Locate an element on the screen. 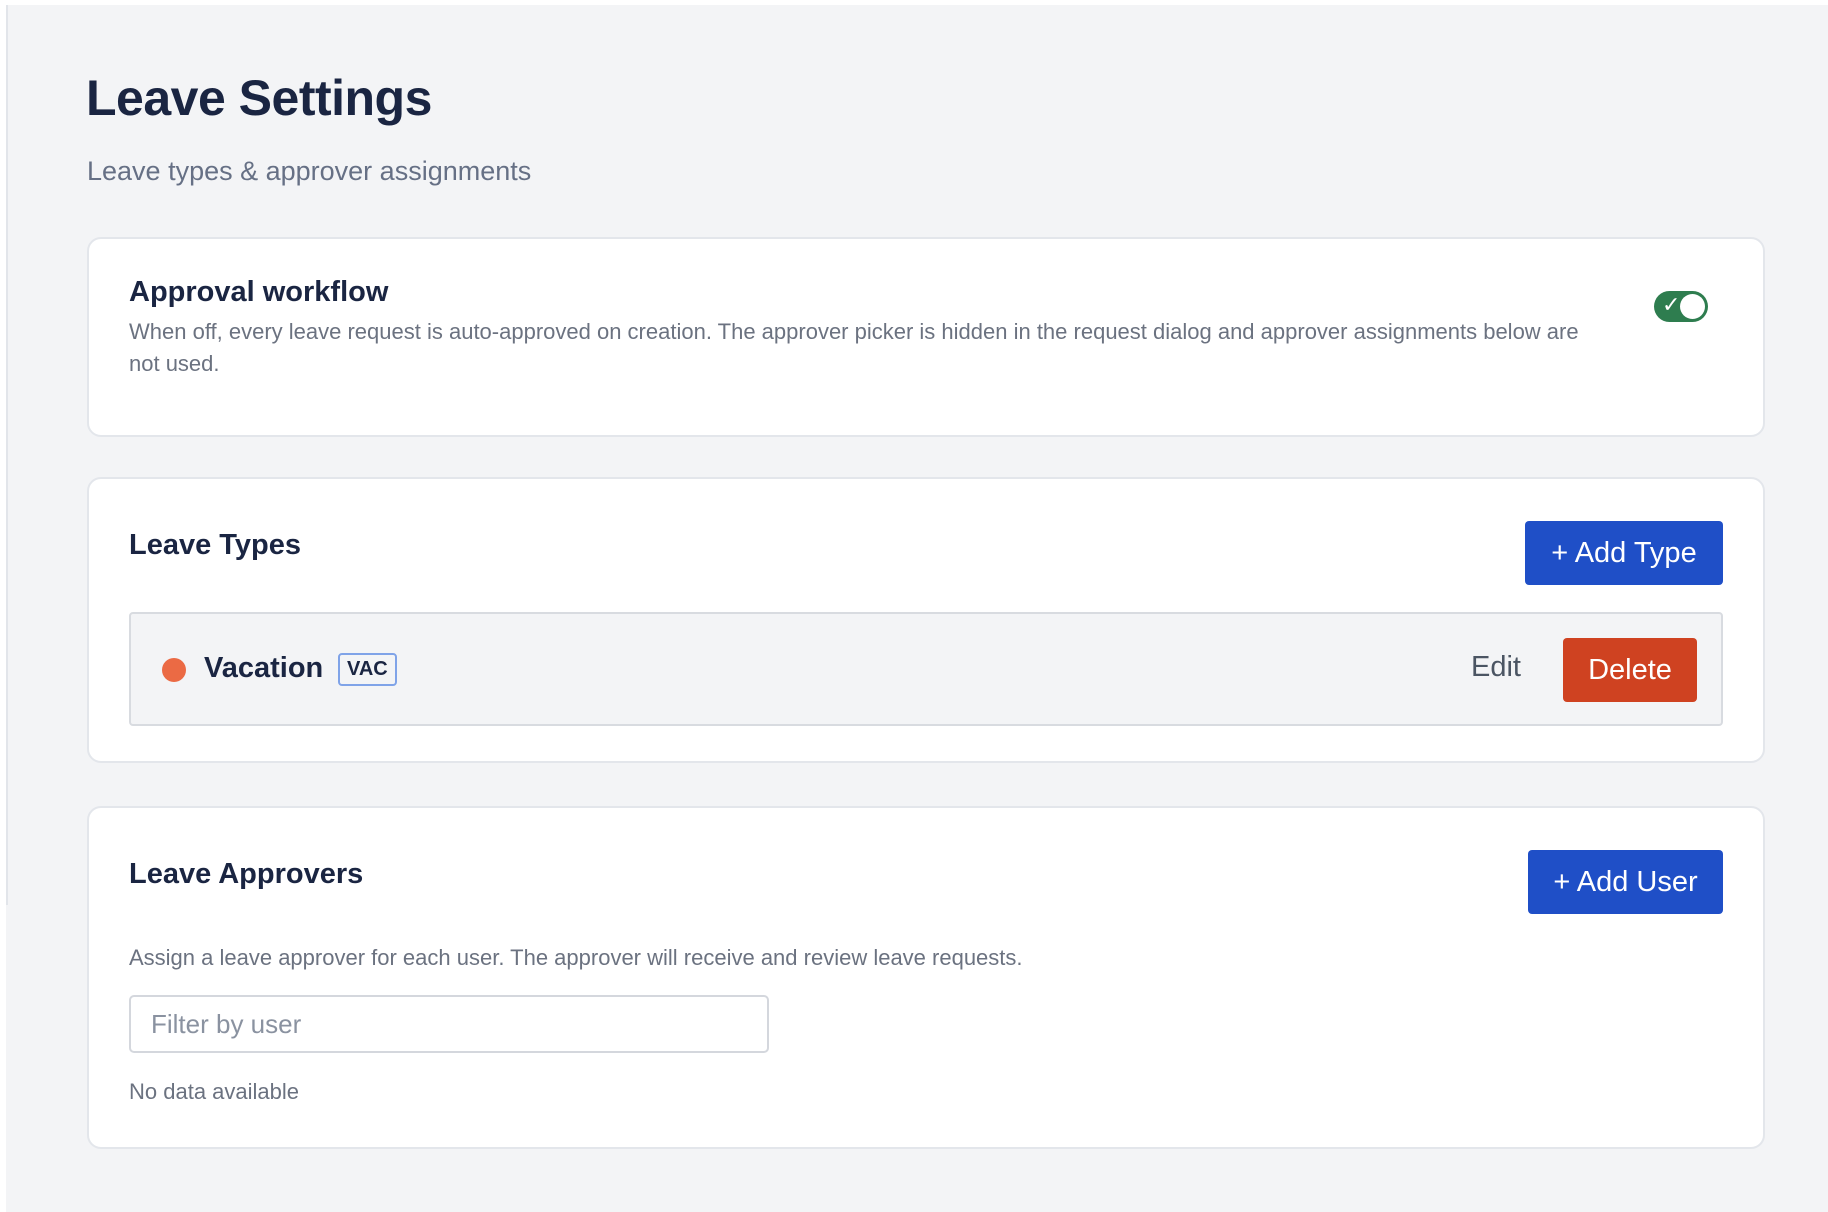 The height and width of the screenshot is (1212, 1828). leave-types-title: Leave Types is located at coordinates (215, 545).